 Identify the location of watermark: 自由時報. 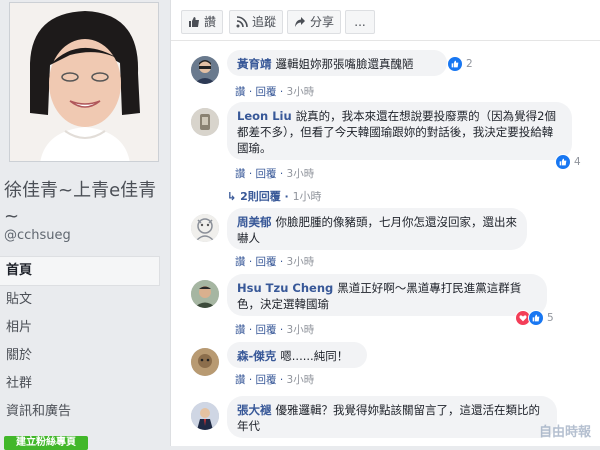
(564, 432).